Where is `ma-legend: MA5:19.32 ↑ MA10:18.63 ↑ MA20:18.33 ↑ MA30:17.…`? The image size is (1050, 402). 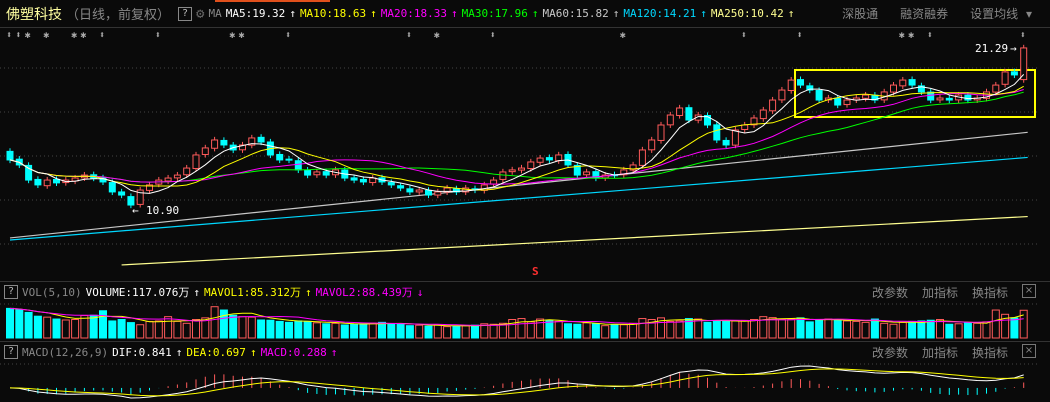 ma-legend: MA5:19.32 ↑ MA10:18.63 ↑ MA20:18.33 ↑ MA30:17.… is located at coordinates (512, 13).